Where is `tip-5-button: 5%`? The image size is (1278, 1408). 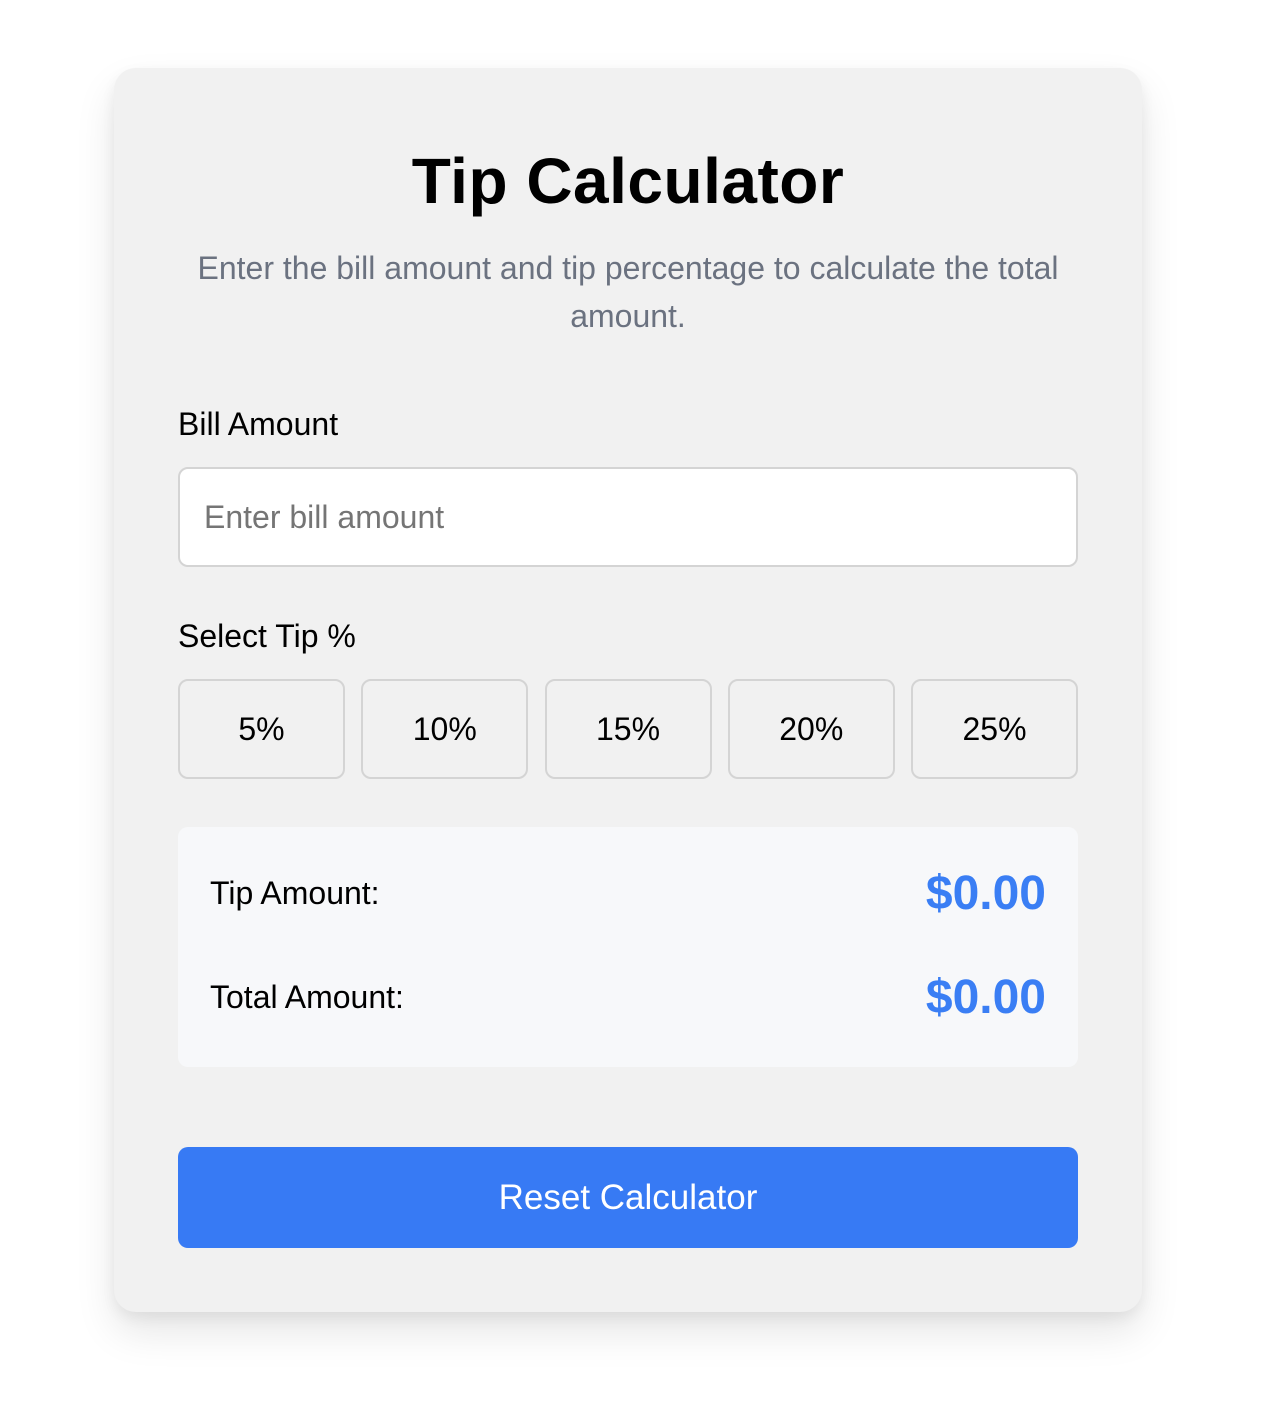
tip-5-button: 5% is located at coordinates (261, 729).